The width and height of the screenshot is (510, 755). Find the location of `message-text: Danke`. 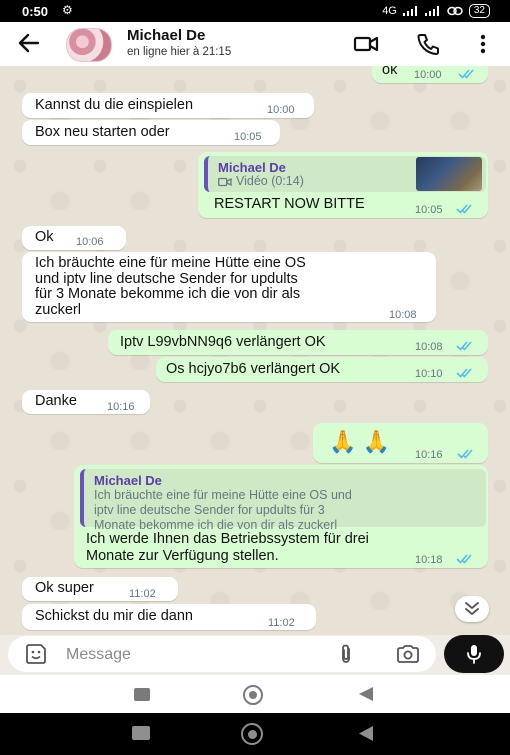

message-text: Danke is located at coordinates (56, 401).